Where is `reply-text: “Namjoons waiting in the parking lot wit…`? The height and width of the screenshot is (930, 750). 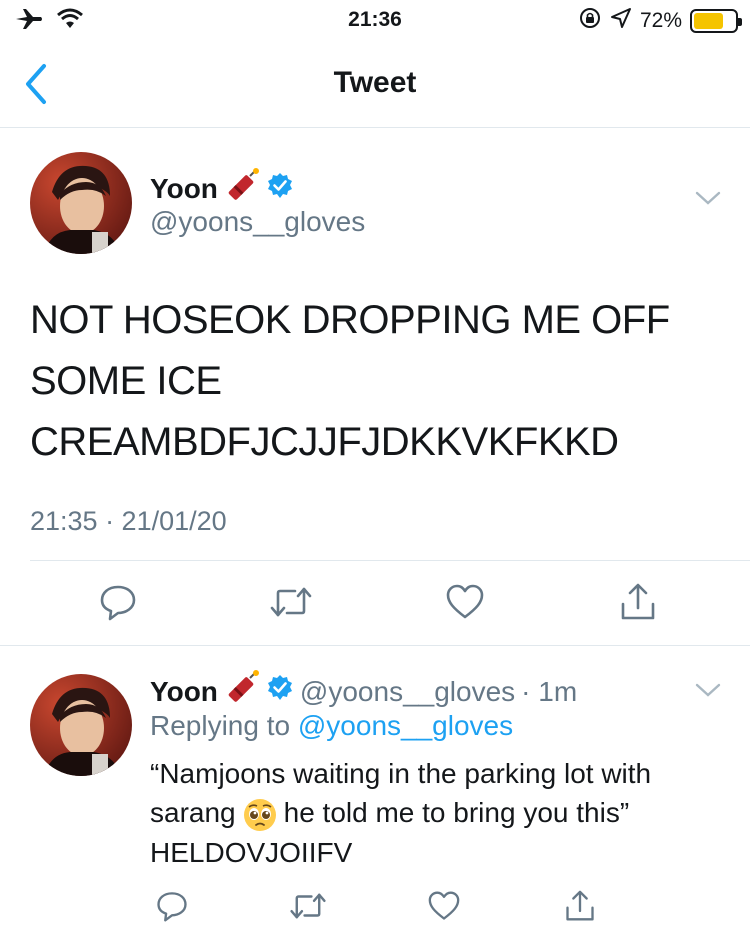 reply-text: “Namjoons waiting in the parking lot wit… is located at coordinates (440, 813).